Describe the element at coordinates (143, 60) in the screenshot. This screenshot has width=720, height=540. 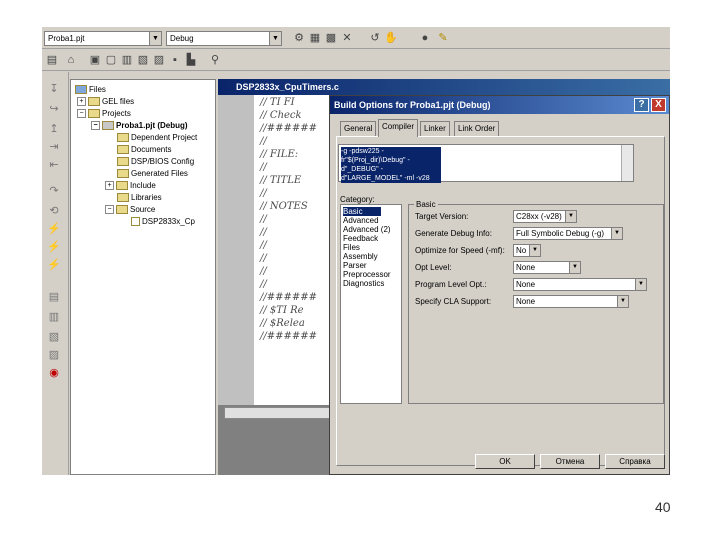
I see `paste-icon: ▧` at that location.